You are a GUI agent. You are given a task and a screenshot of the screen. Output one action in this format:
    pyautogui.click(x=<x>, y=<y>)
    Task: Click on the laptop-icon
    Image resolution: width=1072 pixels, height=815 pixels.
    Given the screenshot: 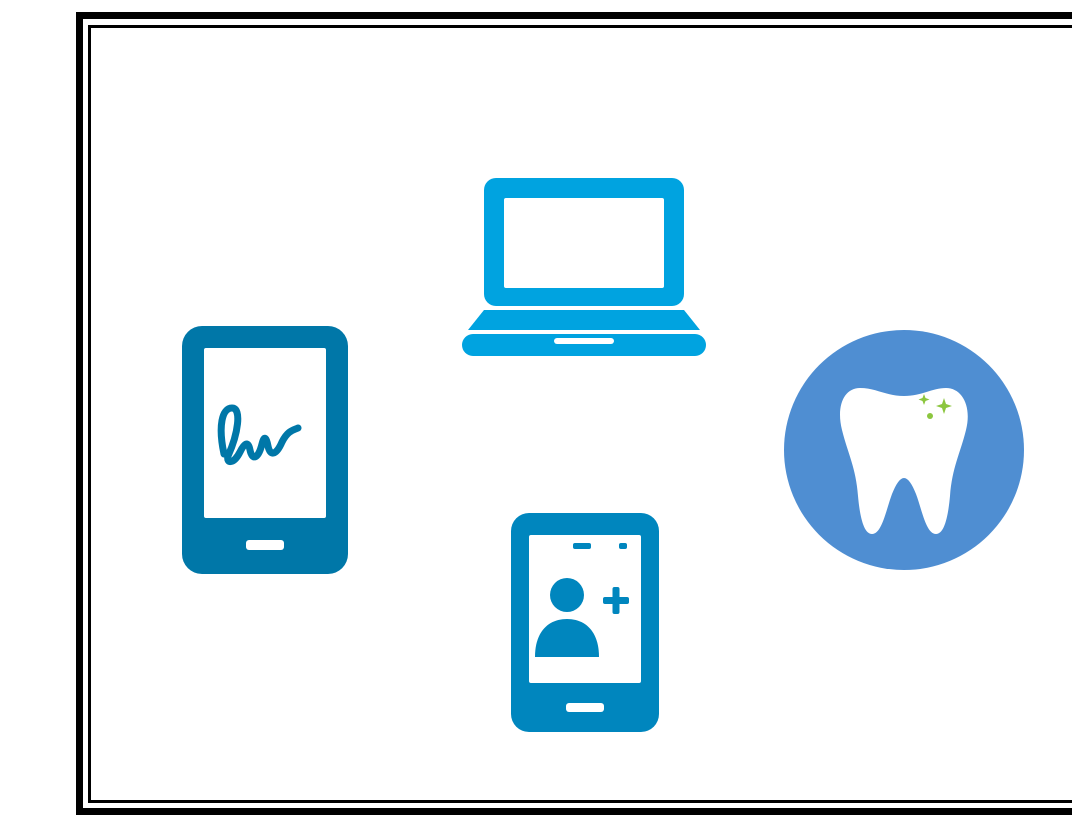 What is the action you would take?
    pyautogui.click(x=584, y=269)
    